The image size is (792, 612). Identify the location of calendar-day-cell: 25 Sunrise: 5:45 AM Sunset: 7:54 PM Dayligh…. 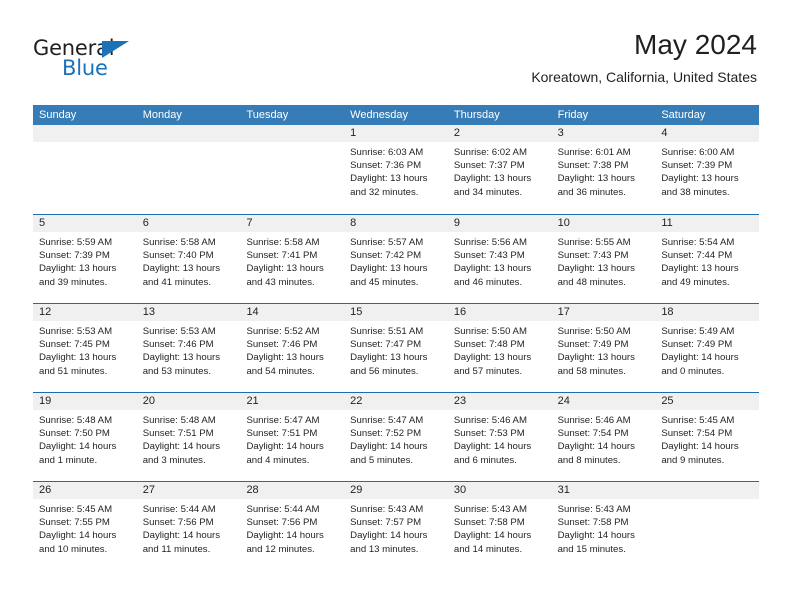
(707, 437).